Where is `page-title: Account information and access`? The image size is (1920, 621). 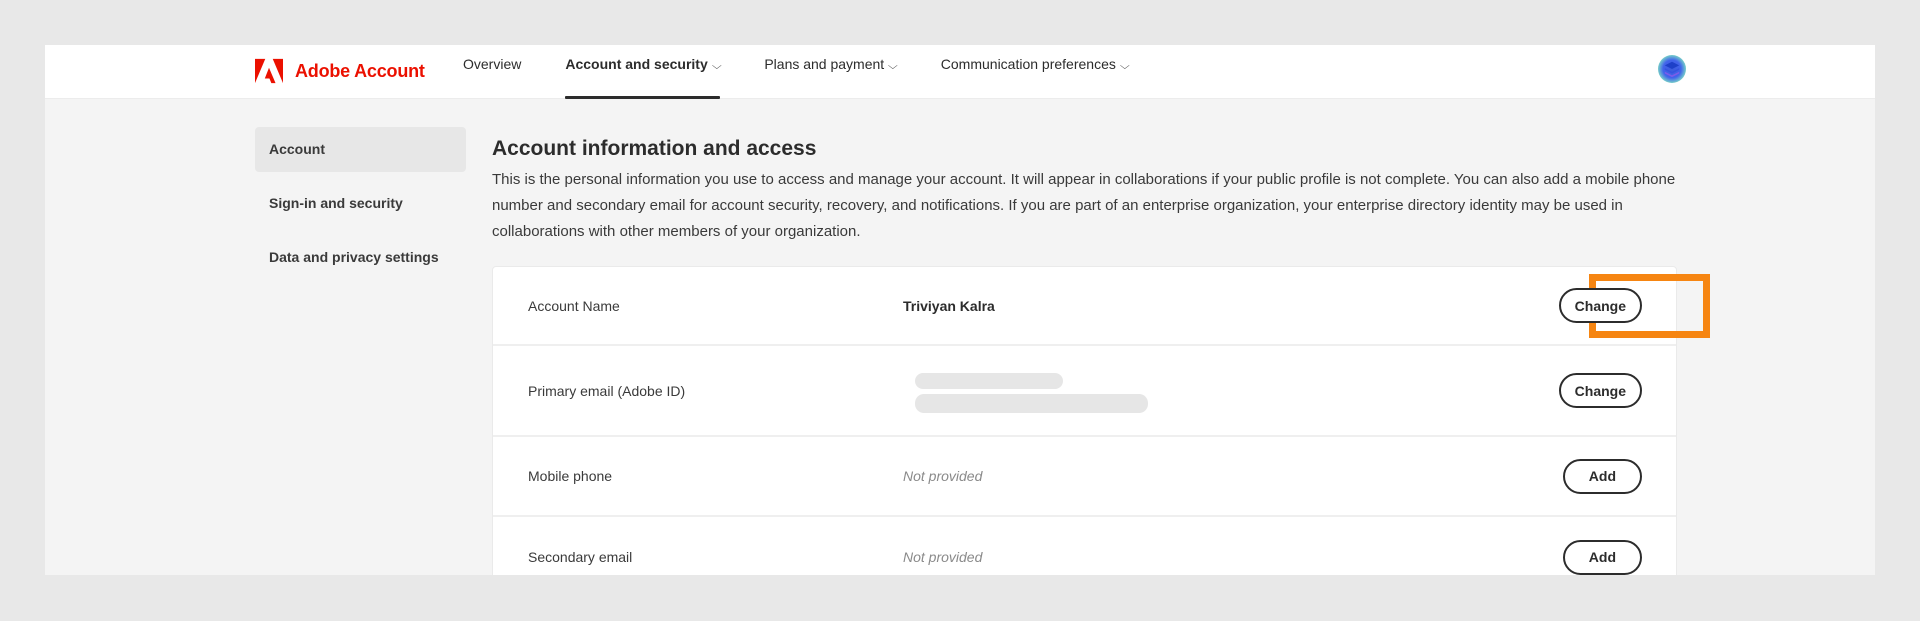 page-title: Account information and access is located at coordinates (654, 148).